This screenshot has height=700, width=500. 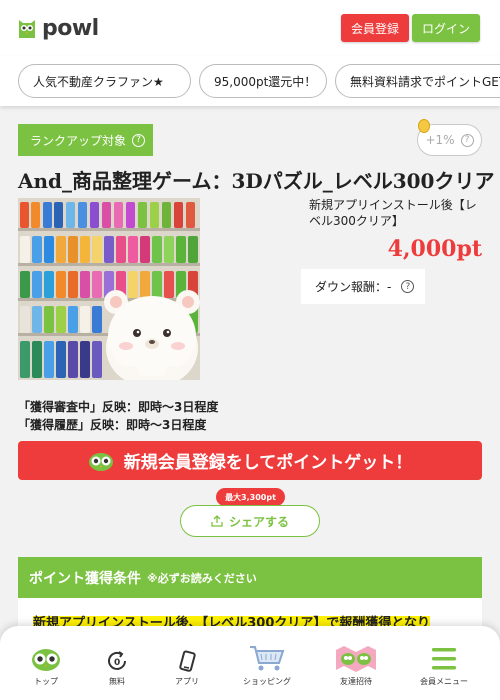 What do you see at coordinates (434, 249) in the screenshot?
I see `offer-points: 4,000pt` at bounding box center [434, 249].